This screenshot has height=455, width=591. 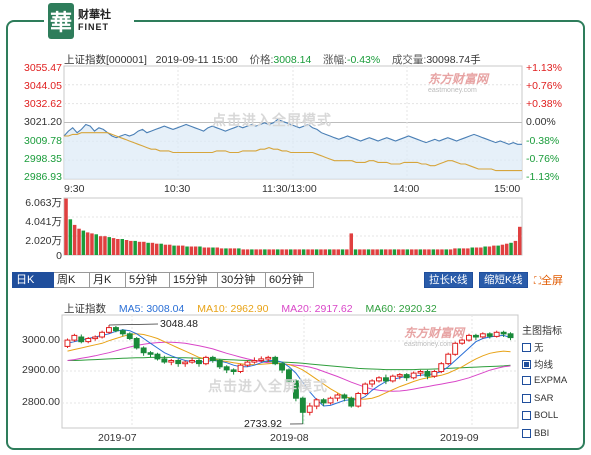 What do you see at coordinates (179, 324) in the screenshot?
I see `high-annotation: 3048.48` at bounding box center [179, 324].